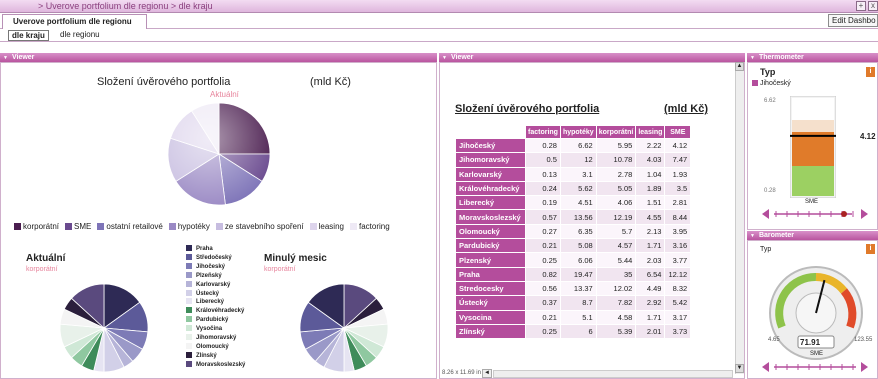 This screenshot has height=379, width=878. What do you see at coordinates (578, 132) in the screenshot?
I see `column-header: hypotéky` at bounding box center [578, 132].